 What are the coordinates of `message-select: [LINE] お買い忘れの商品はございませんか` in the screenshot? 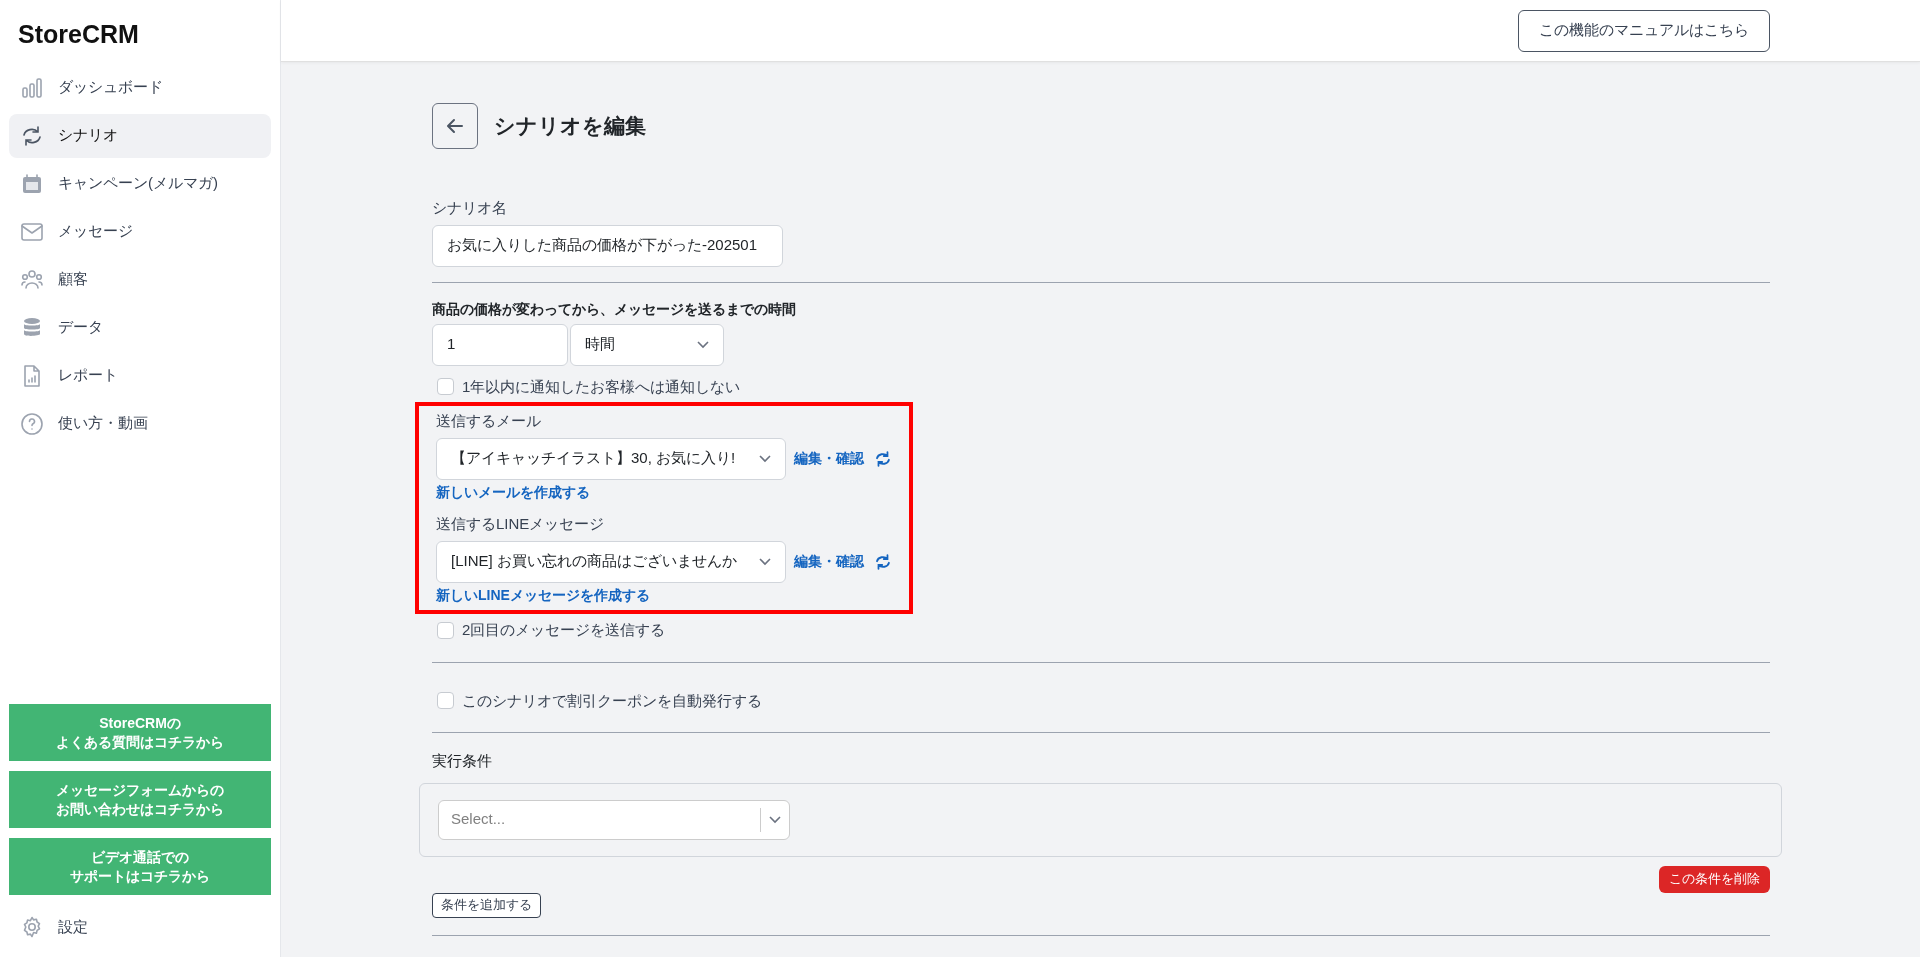 It's located at (611, 561).